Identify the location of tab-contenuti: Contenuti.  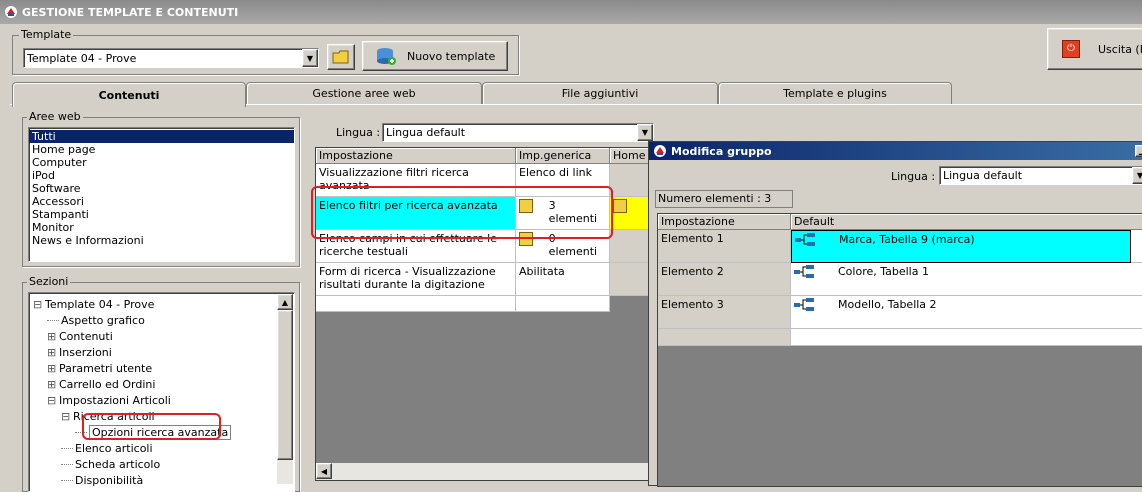
(129, 94).